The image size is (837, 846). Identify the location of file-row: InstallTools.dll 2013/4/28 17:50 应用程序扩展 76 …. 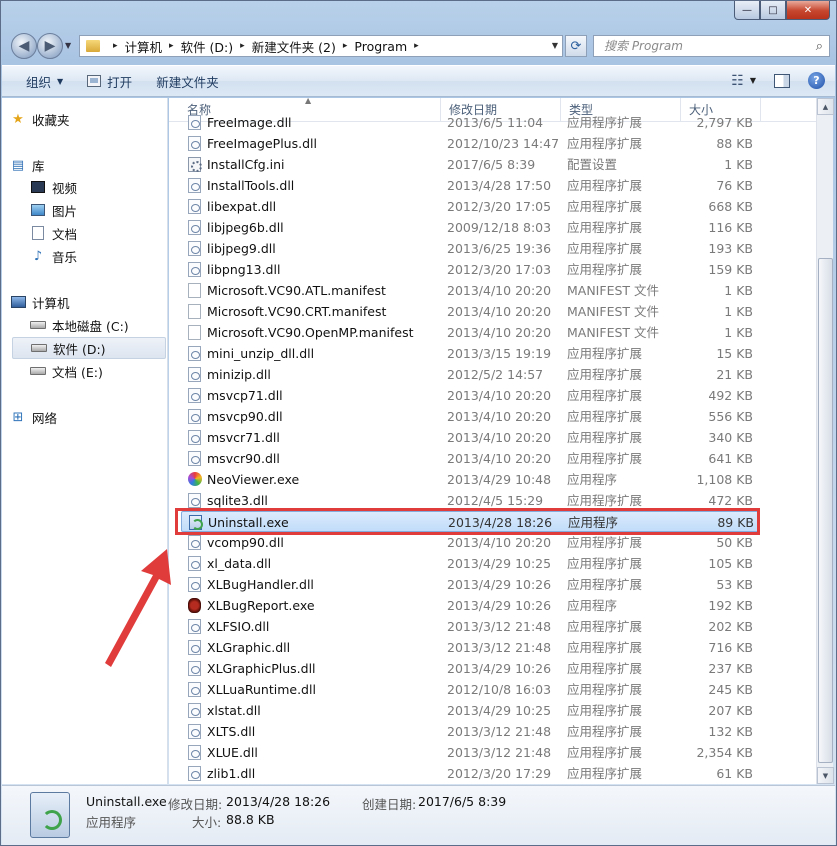
(470, 185).